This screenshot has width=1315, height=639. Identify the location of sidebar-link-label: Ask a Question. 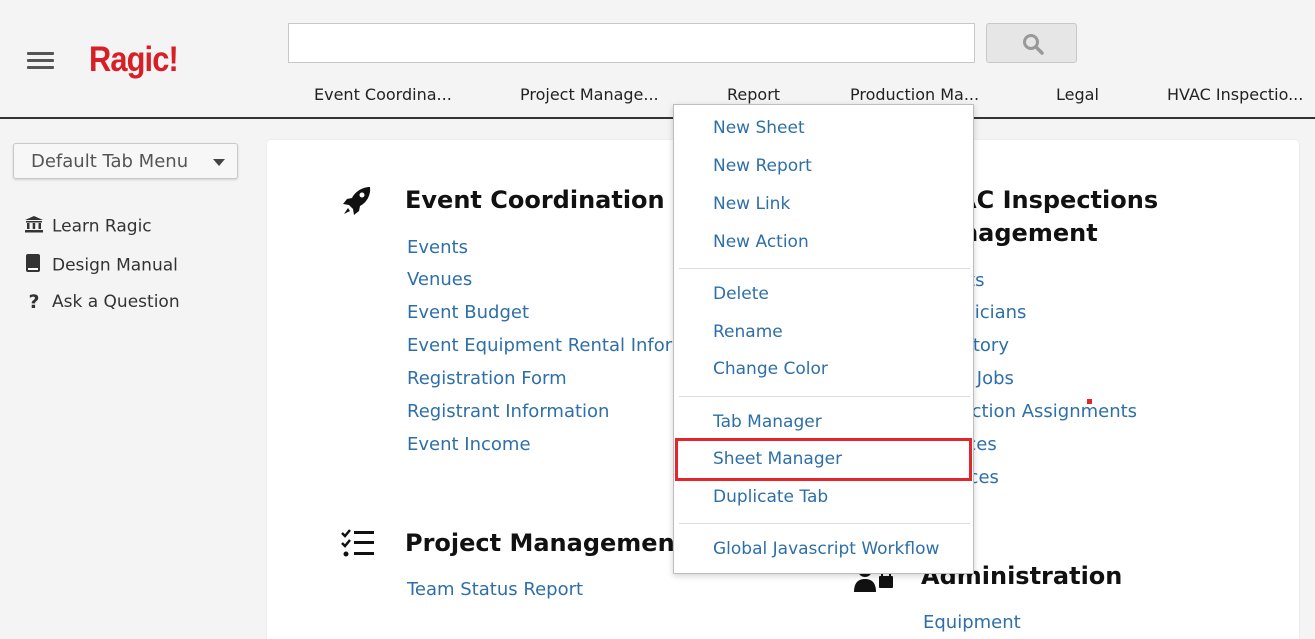
(116, 302).